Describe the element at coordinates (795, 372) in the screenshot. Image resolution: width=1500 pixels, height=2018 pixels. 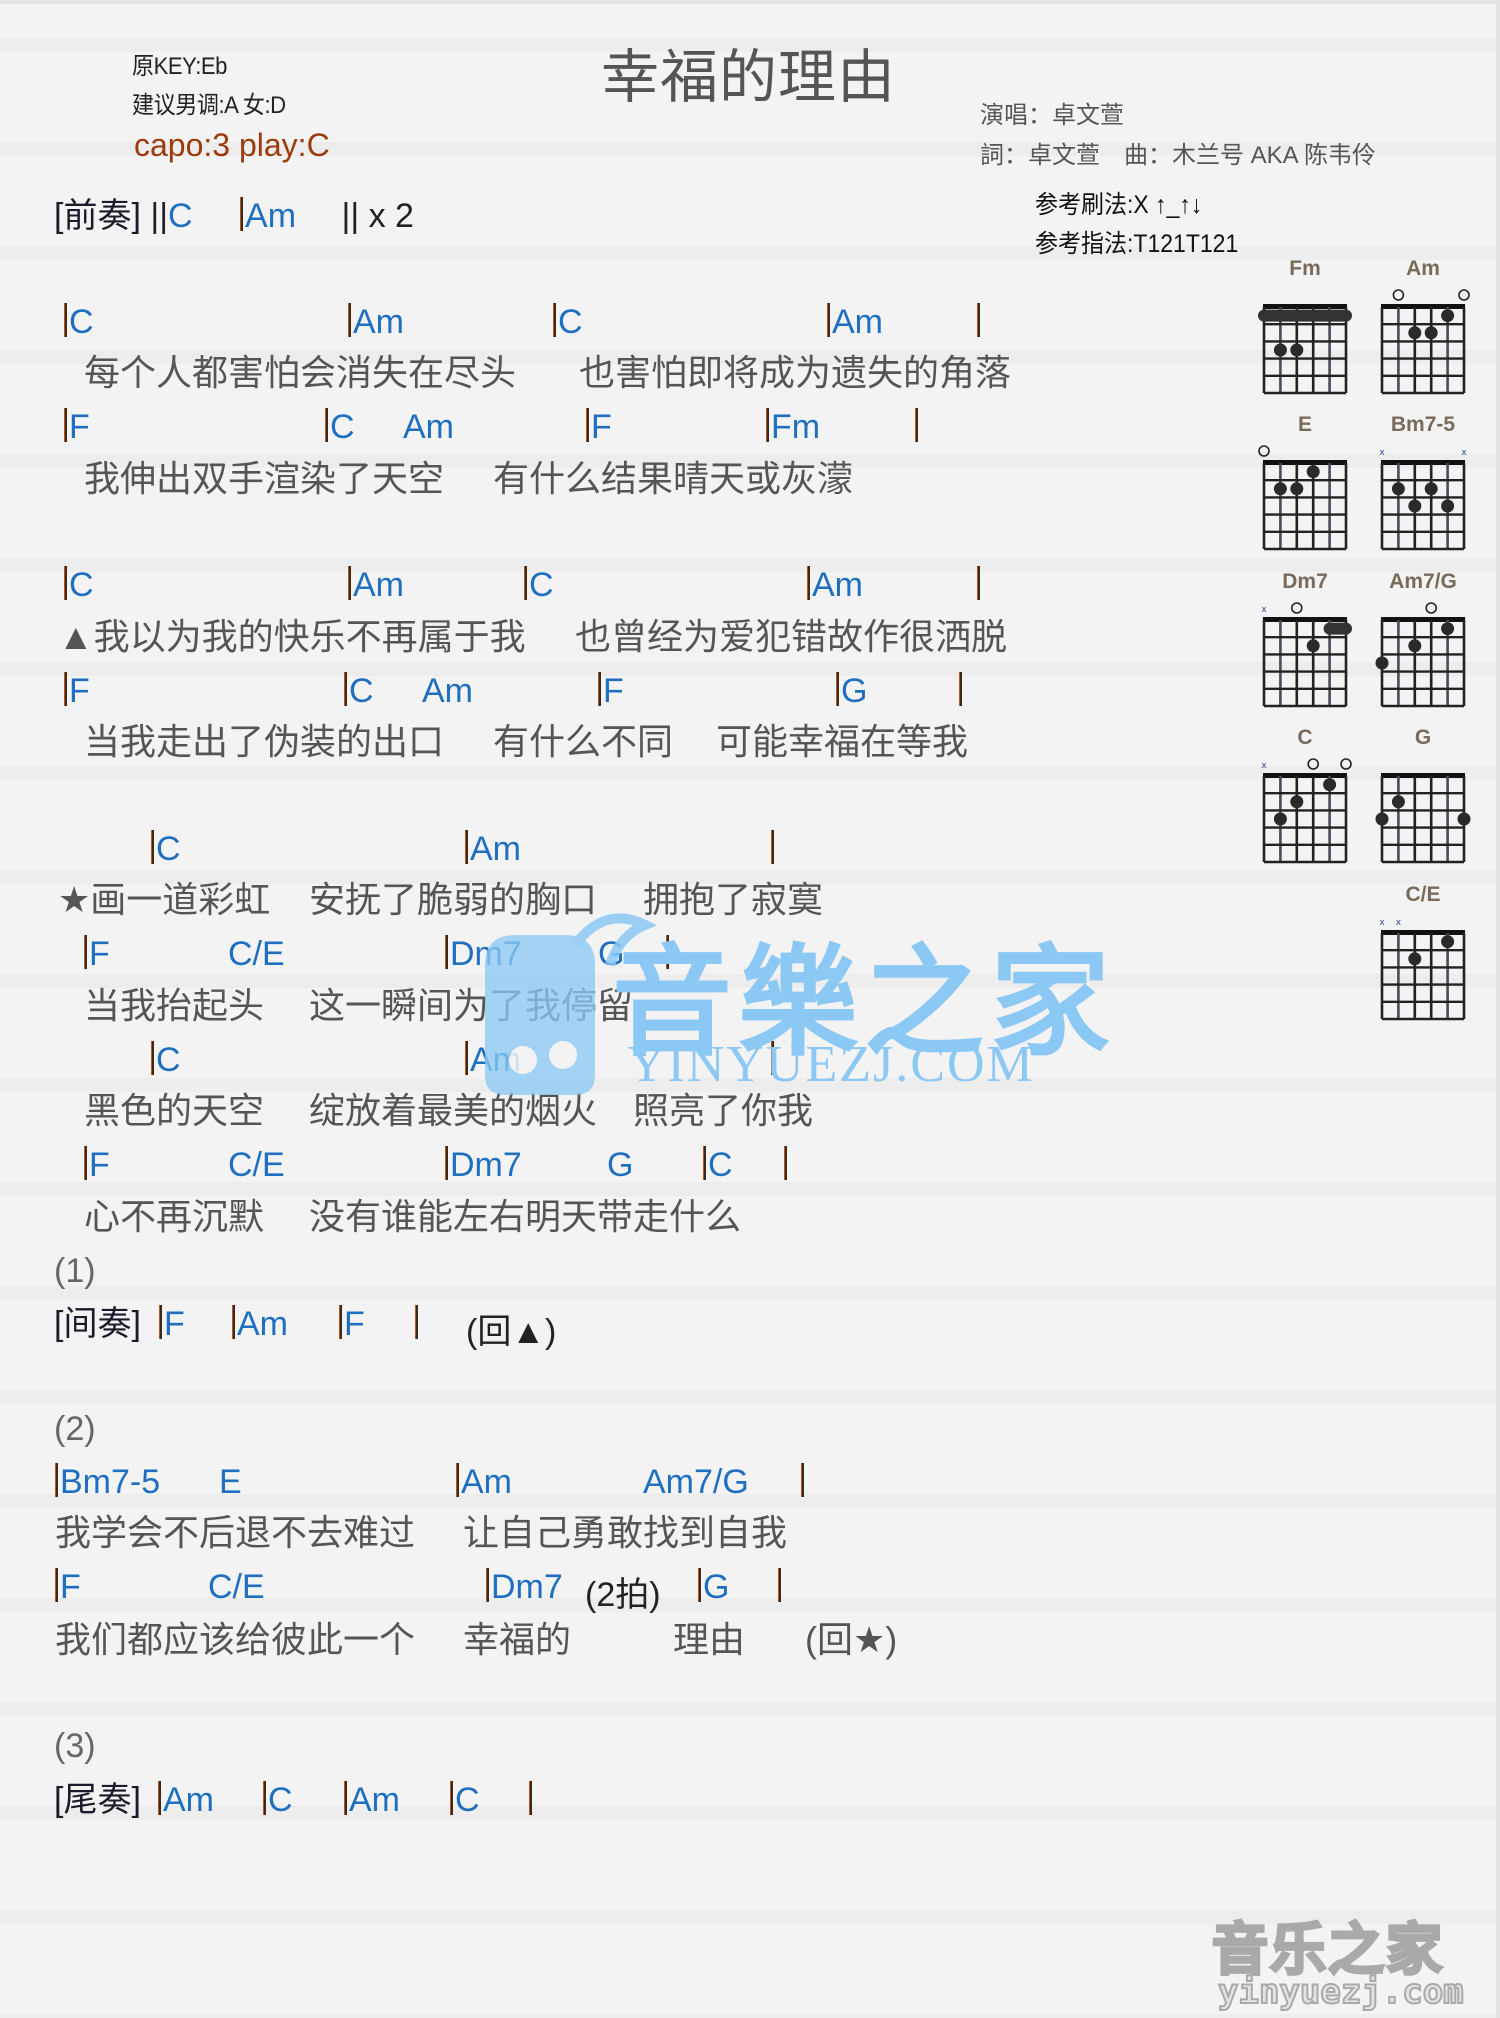
I see `lyric-phrase: 也害怕即将成为遗失的角落` at that location.